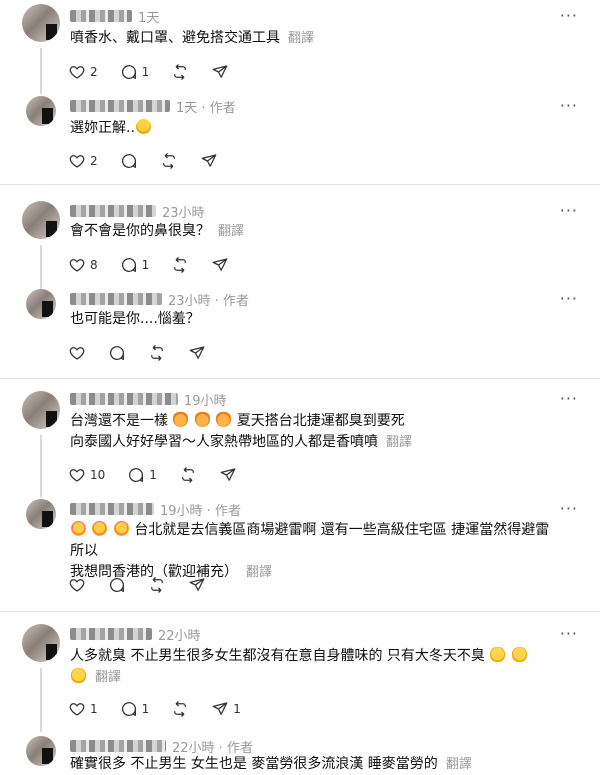 This screenshot has height=775, width=600. What do you see at coordinates (179, 636) in the screenshot?
I see `timestamp: 22小時` at bounding box center [179, 636].